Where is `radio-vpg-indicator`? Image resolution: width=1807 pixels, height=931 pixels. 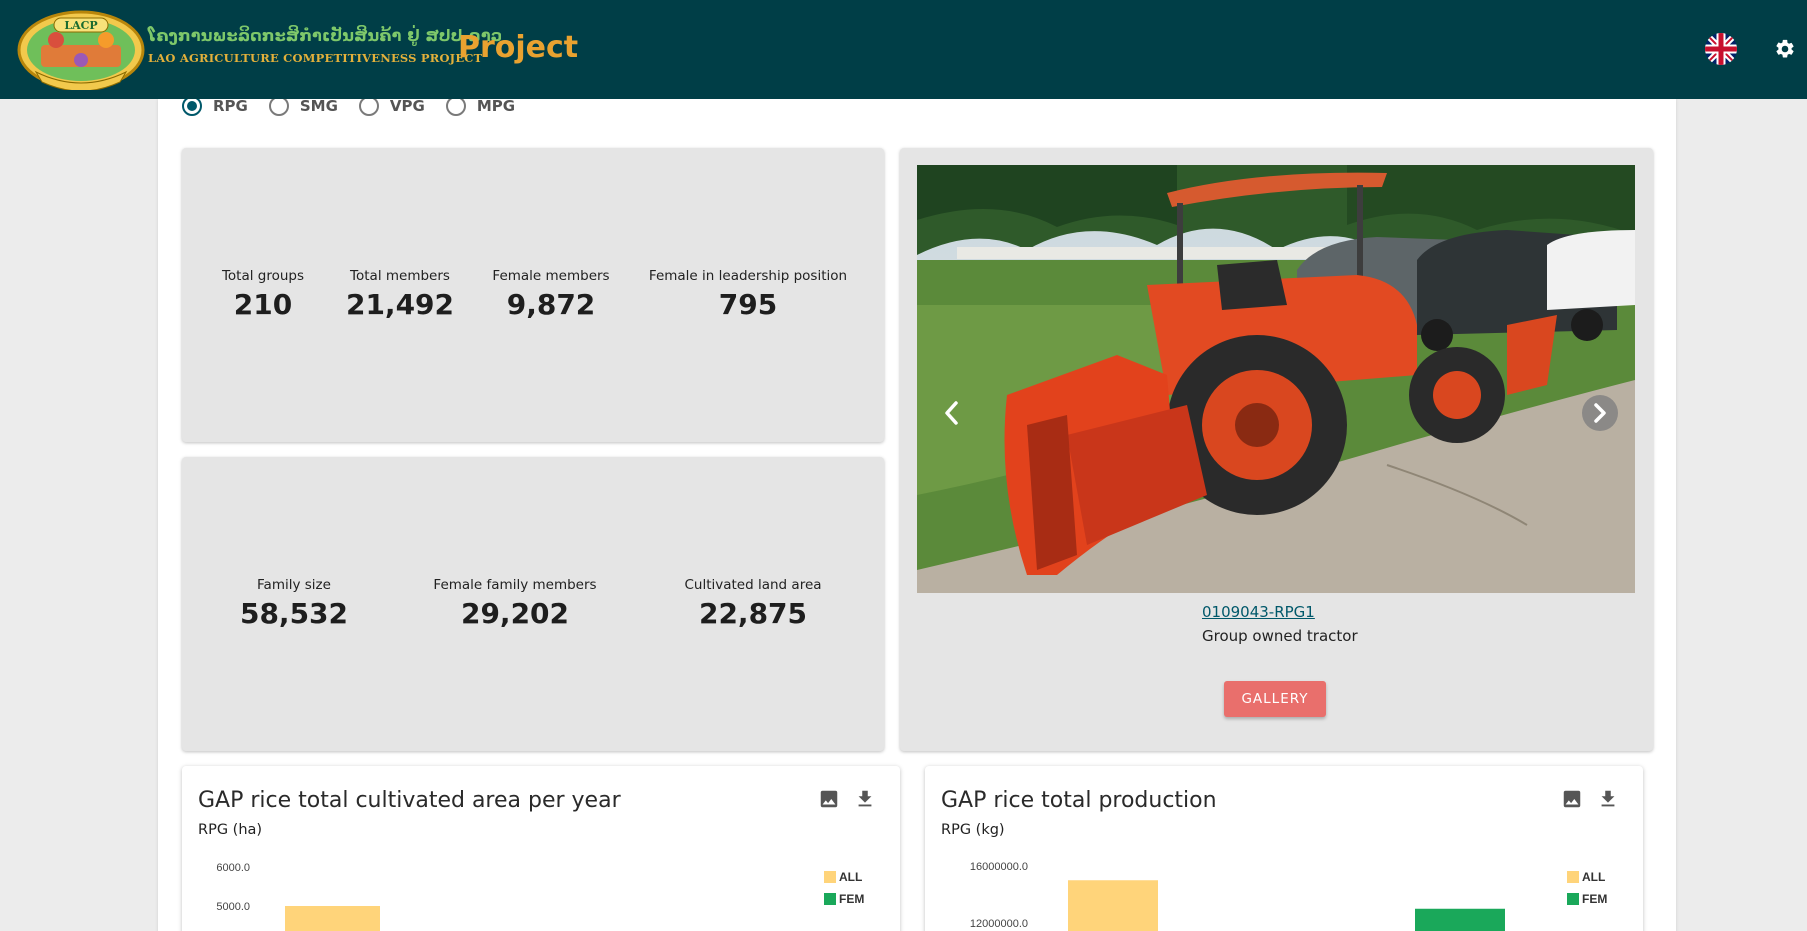 radio-vpg-indicator is located at coordinates (368, 106).